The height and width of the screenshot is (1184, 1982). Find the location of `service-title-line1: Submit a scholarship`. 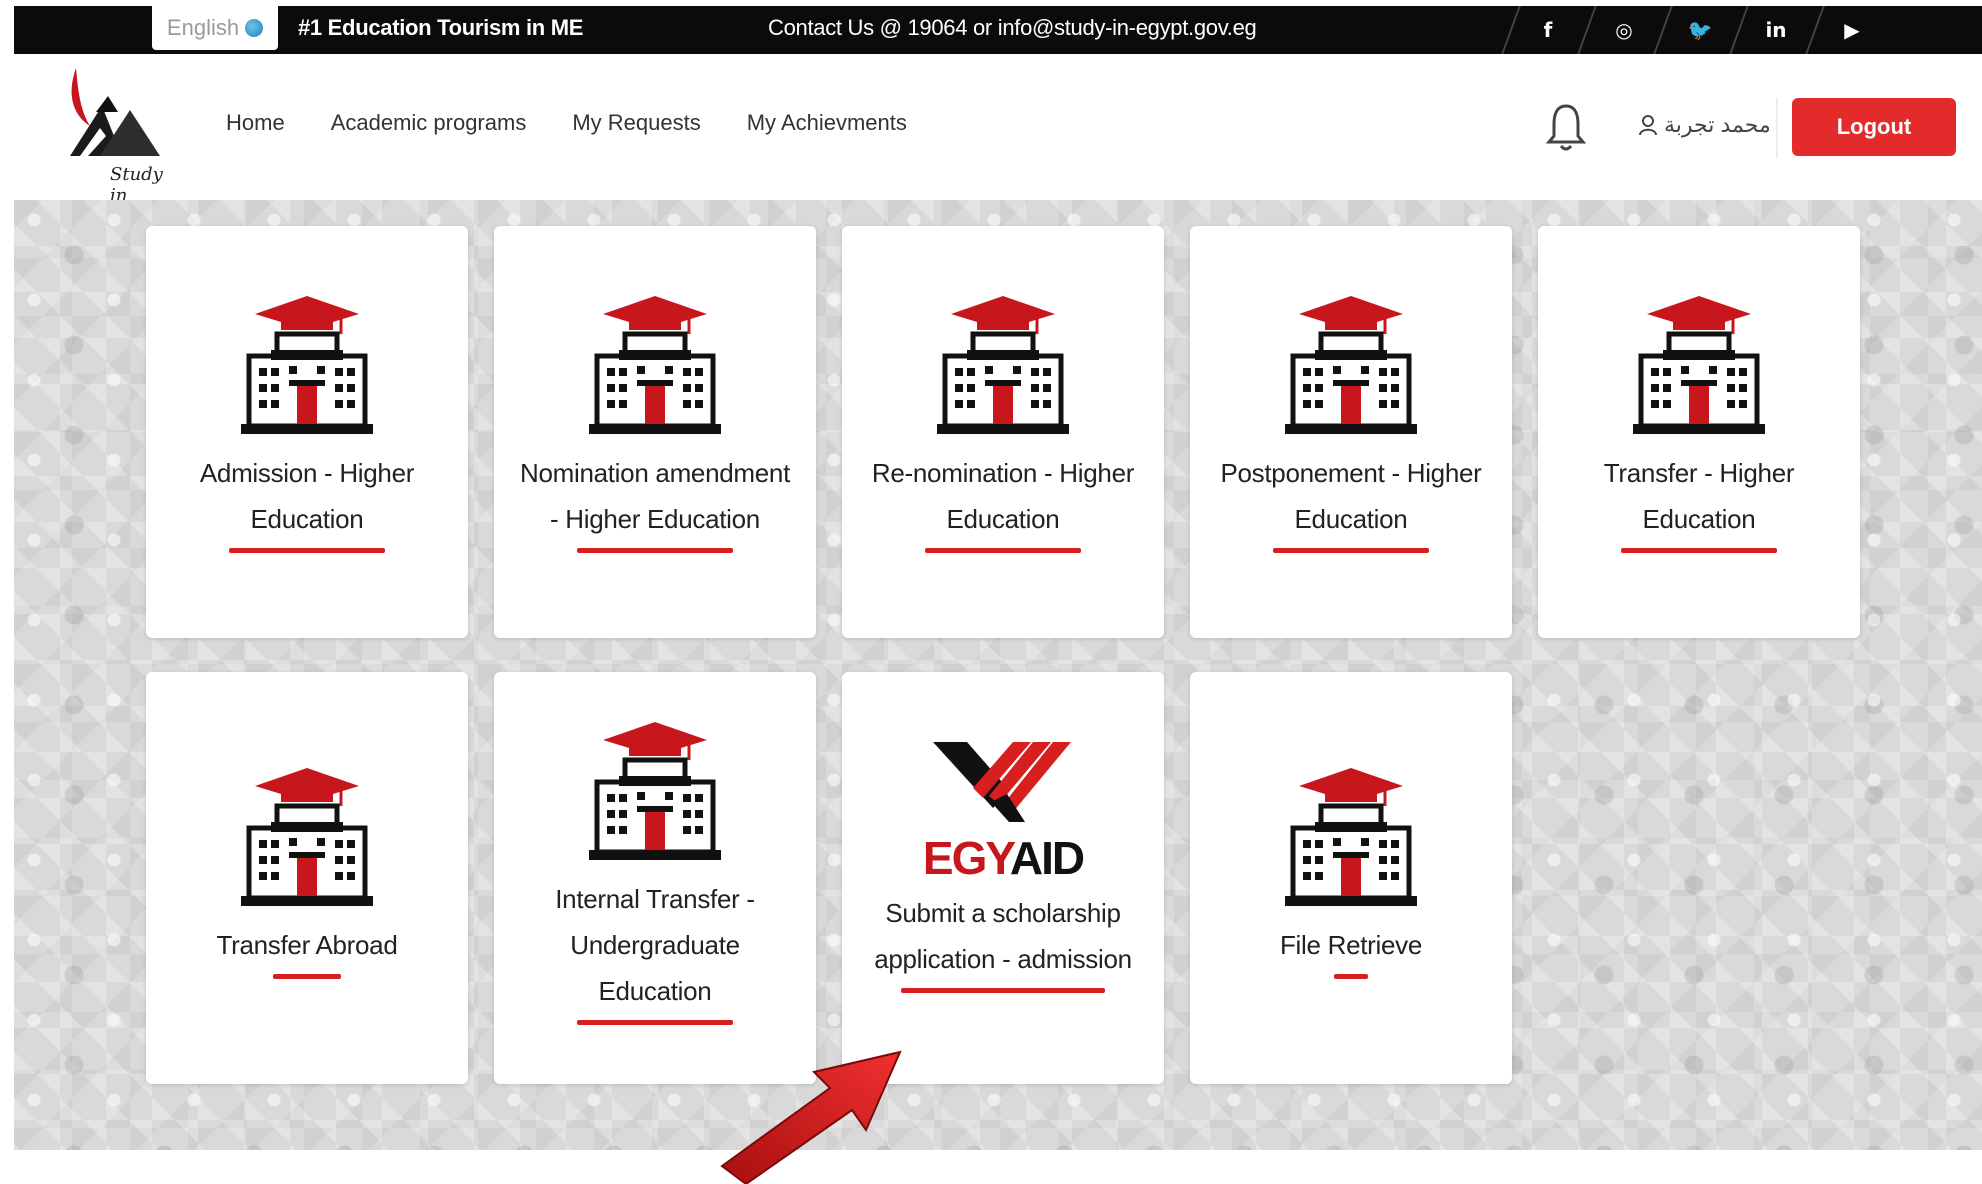

service-title-line1: Submit a scholarship is located at coordinates (1003, 913).